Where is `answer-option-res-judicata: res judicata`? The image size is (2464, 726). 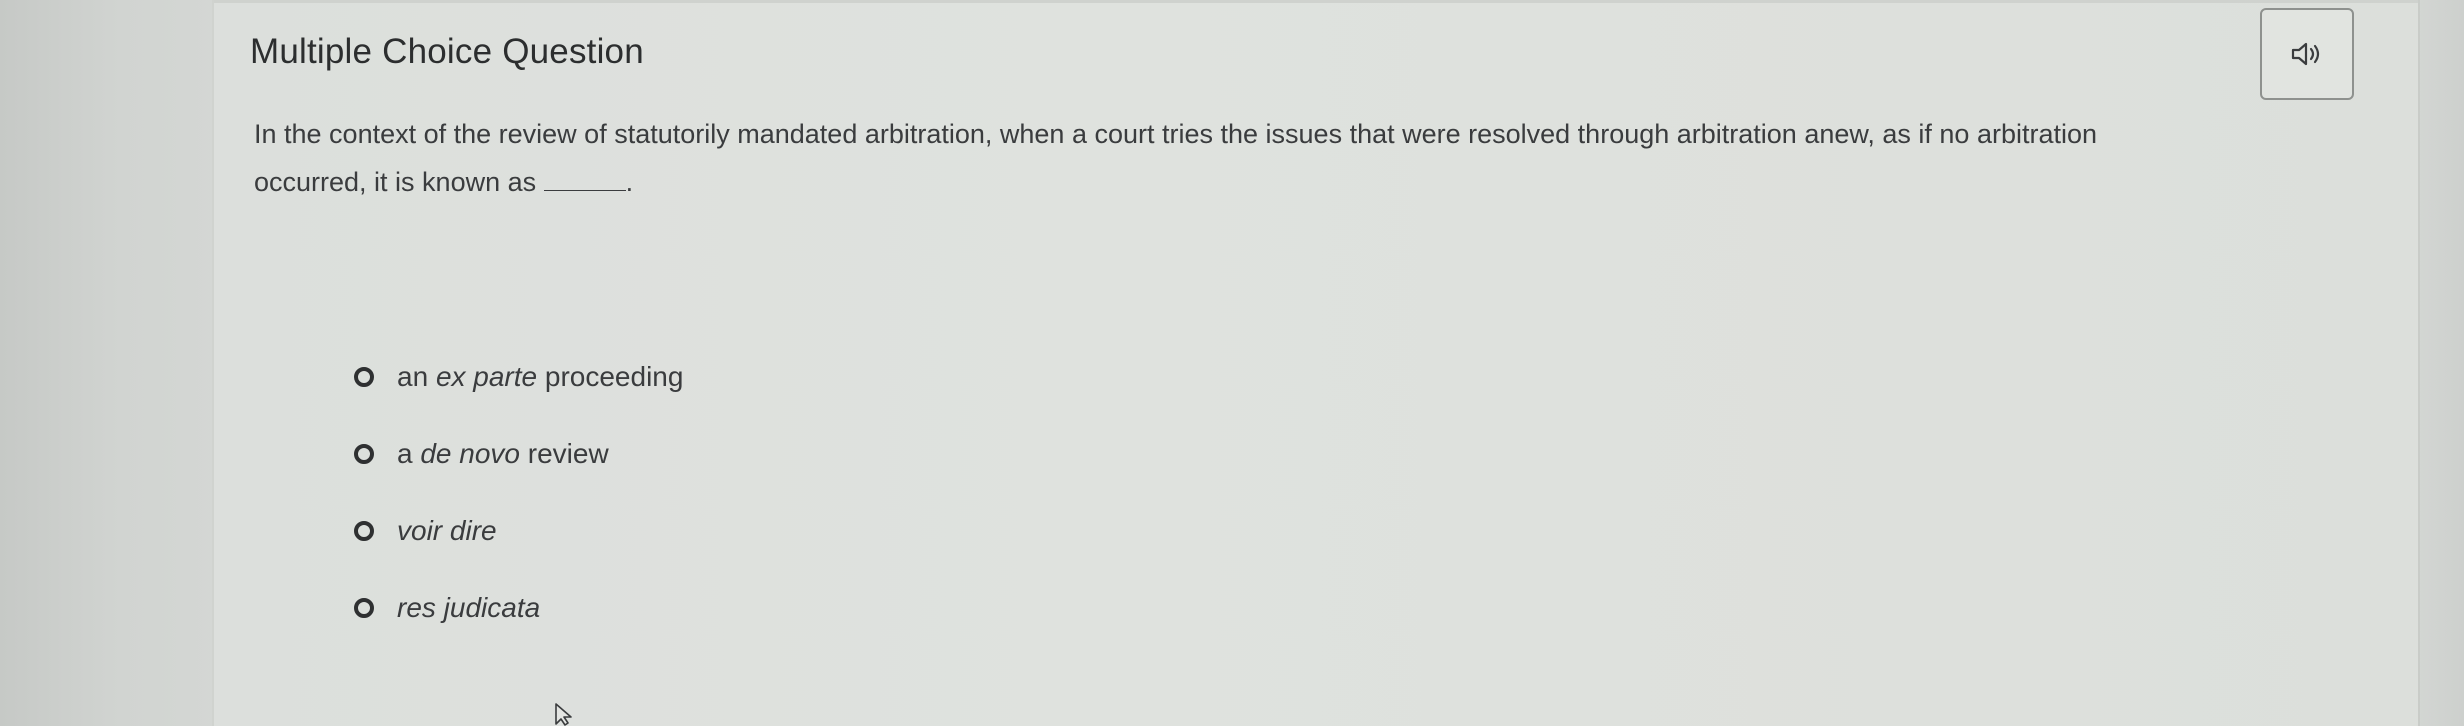 answer-option-res-judicata: res judicata is located at coordinates (518, 608).